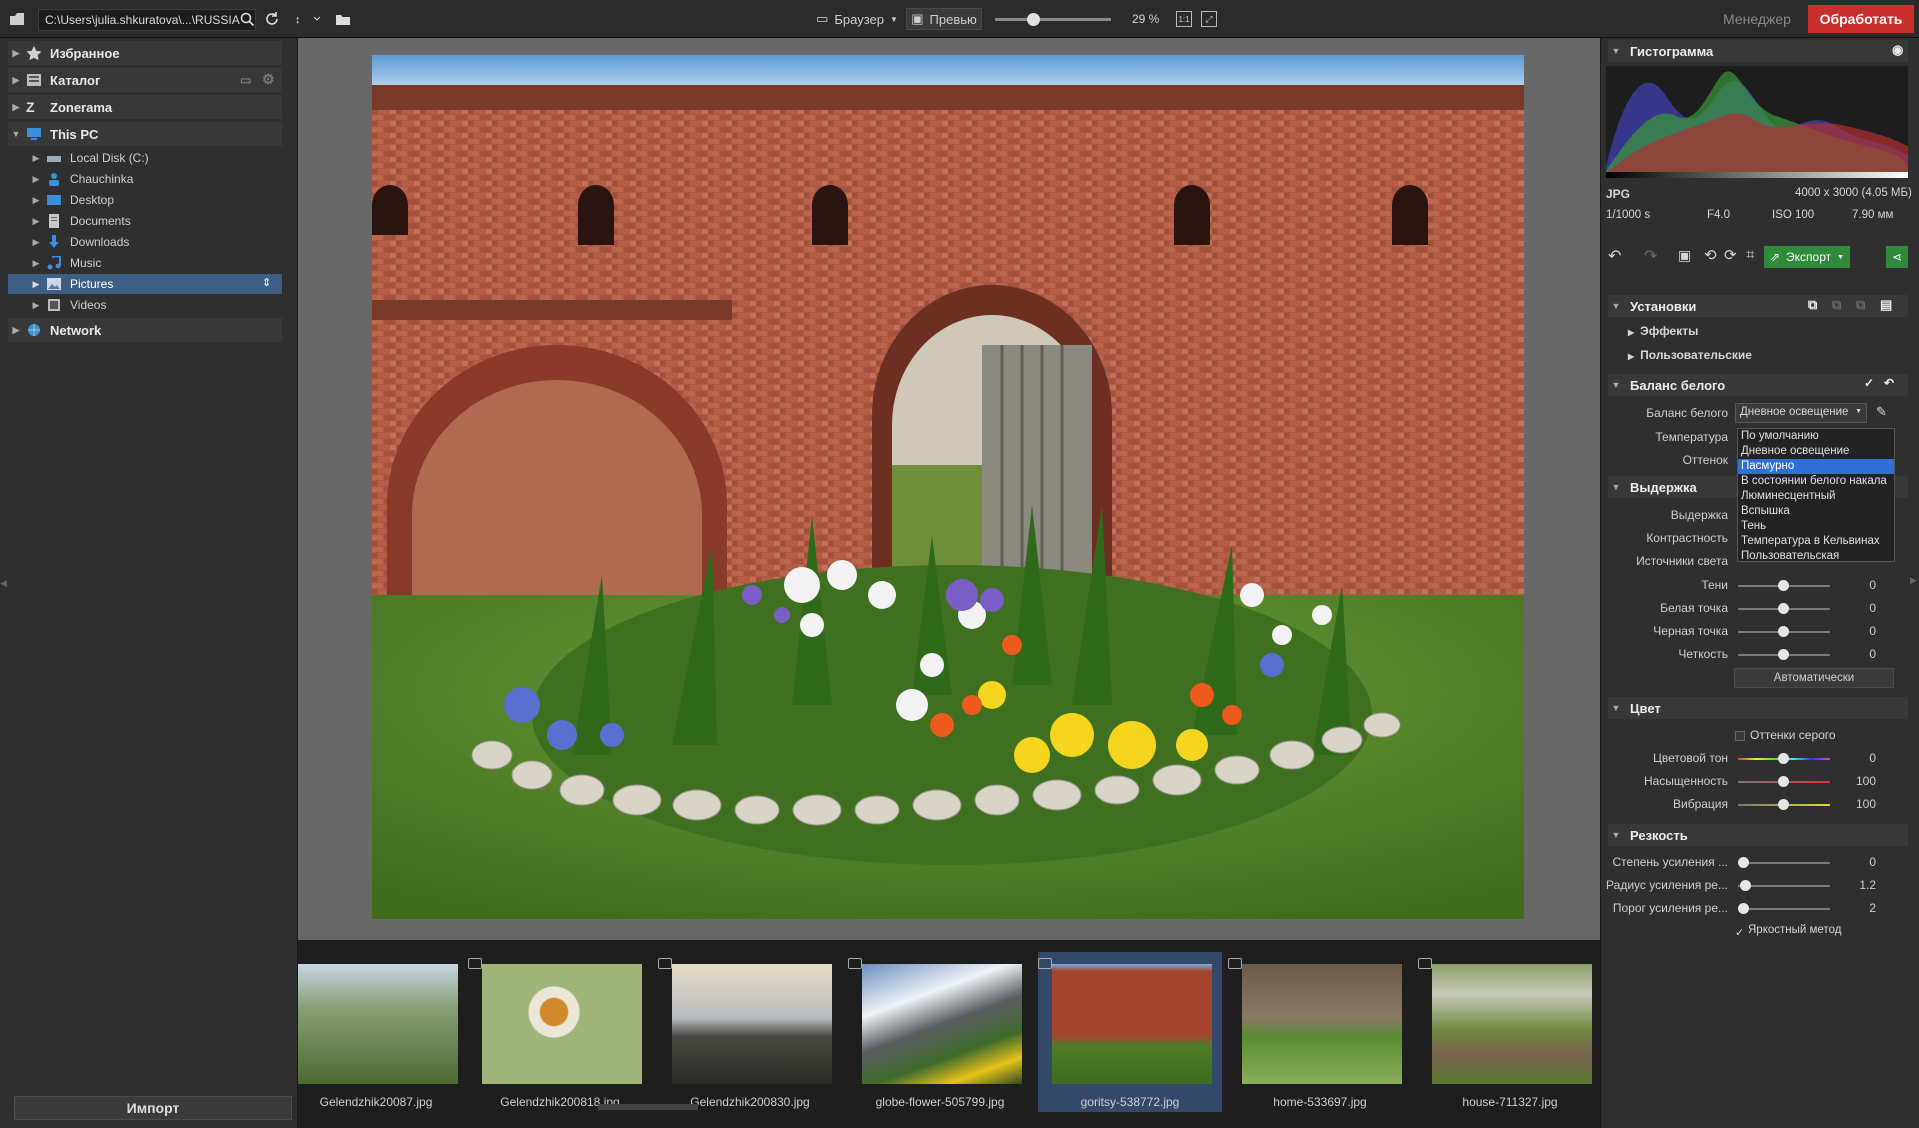 This screenshot has width=1919, height=1128. What do you see at coordinates (1889, 383) in the screenshot?
I see `reset-icon: ↶` at bounding box center [1889, 383].